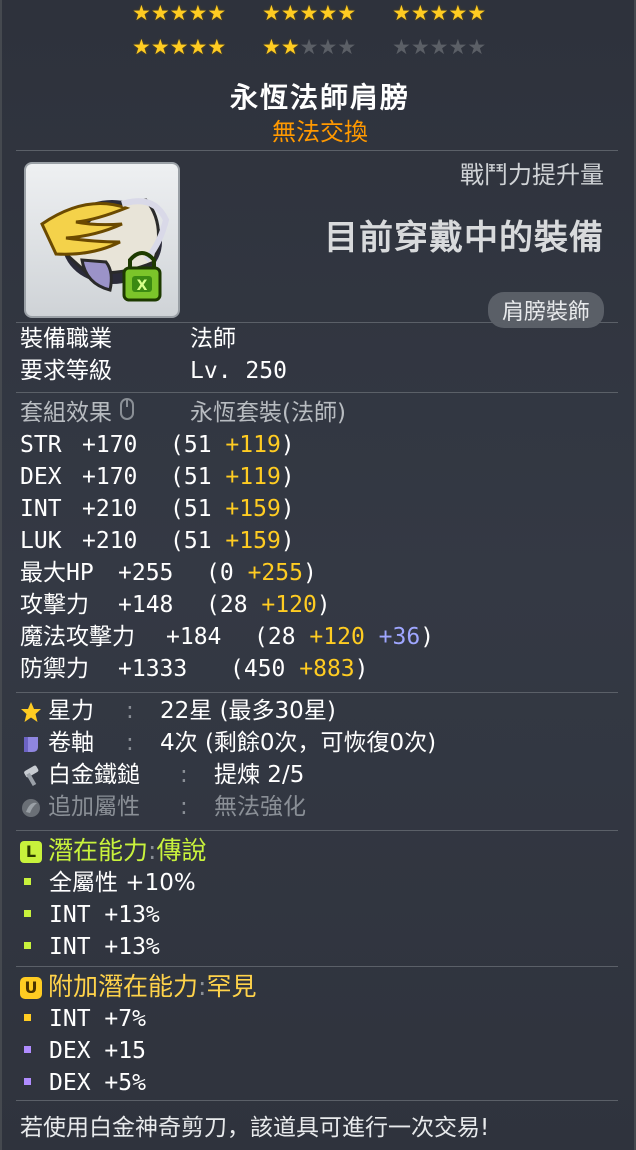  I want to click on shoulder-armor-icon: X, so click(105, 250).